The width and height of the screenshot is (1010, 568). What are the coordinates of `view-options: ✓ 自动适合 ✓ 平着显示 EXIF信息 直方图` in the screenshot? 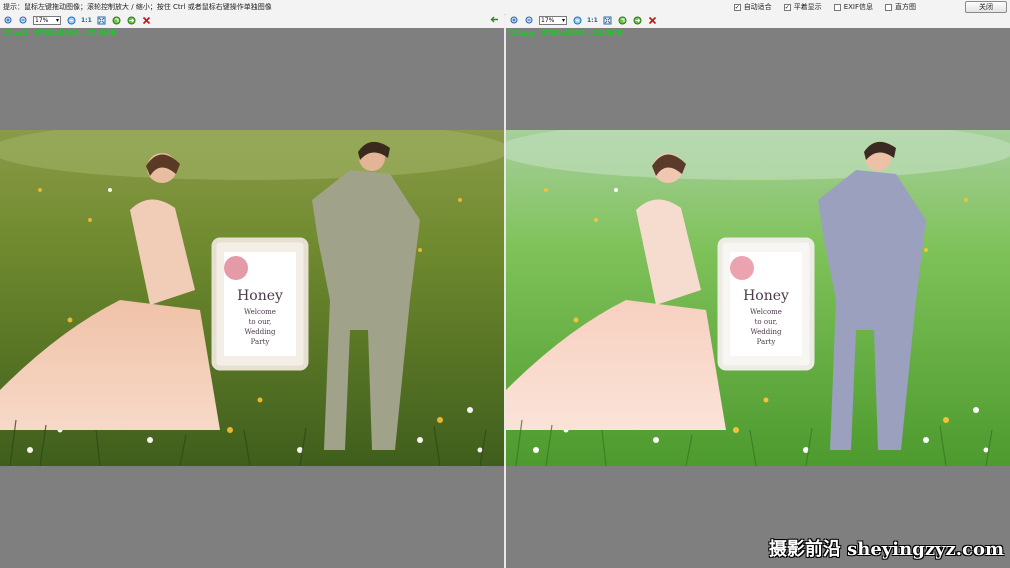 It's located at (824, 7).